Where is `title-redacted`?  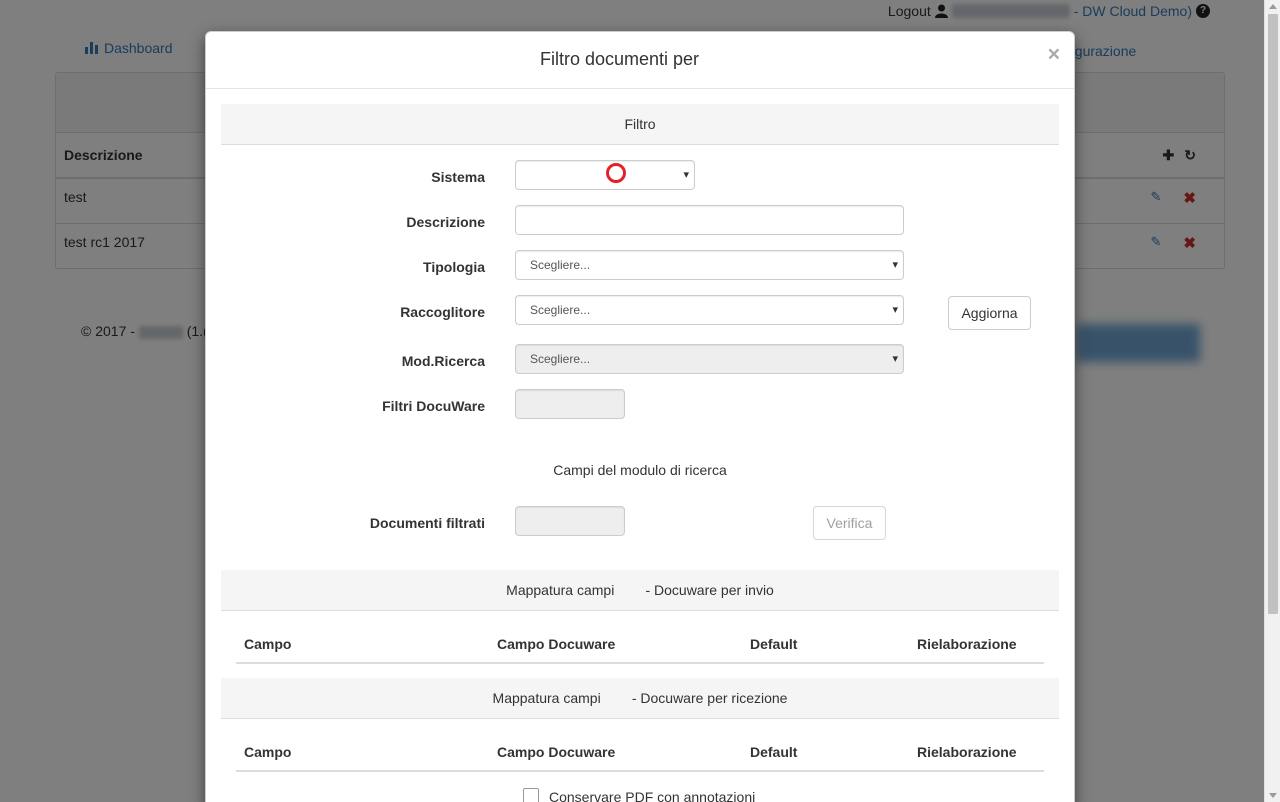 title-redacted is located at coordinates (722, 60).